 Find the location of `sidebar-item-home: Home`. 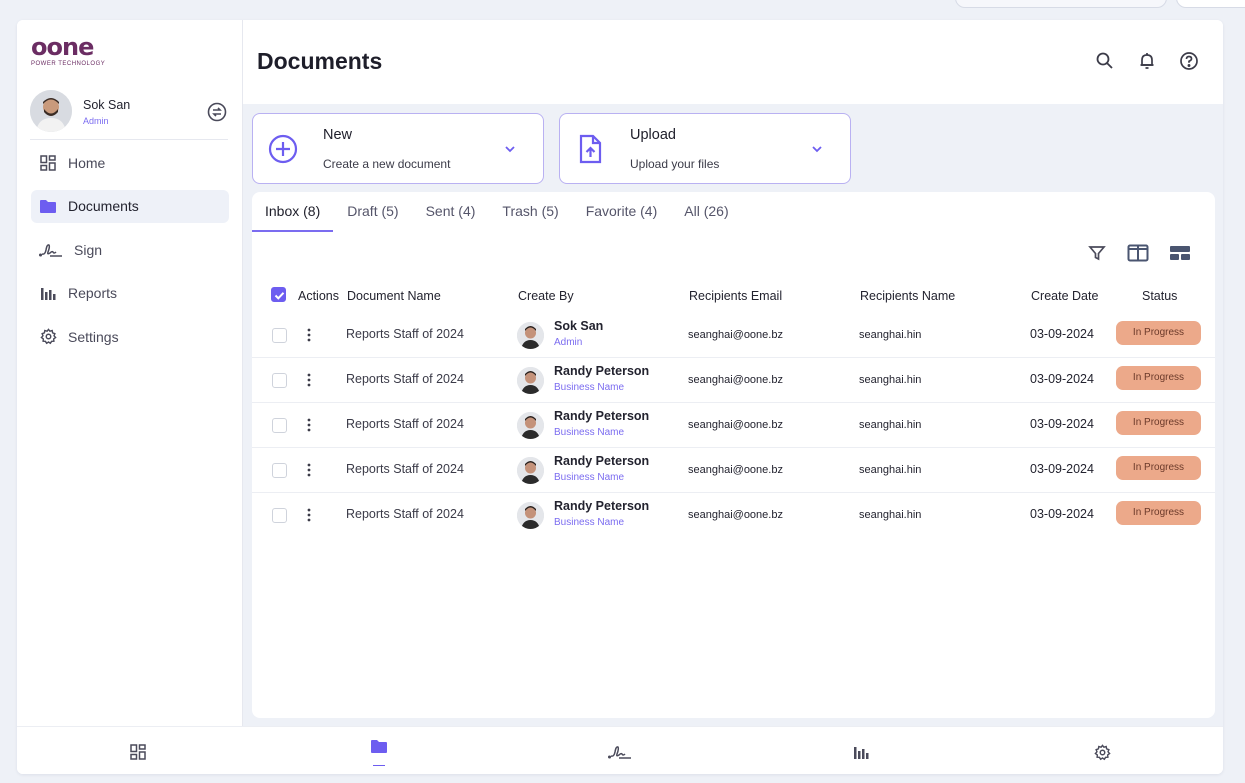

sidebar-item-home: Home is located at coordinates (130, 162).